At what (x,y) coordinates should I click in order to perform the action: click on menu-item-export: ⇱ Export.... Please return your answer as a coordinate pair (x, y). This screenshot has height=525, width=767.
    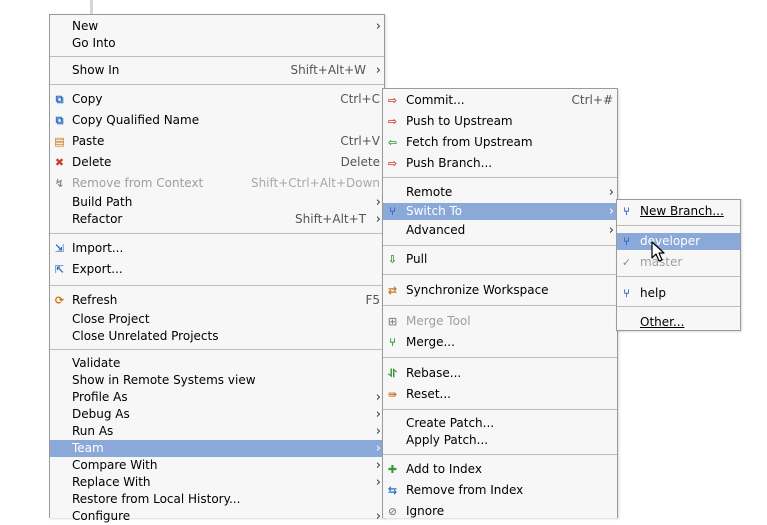
    Looking at the image, I should click on (217, 269).